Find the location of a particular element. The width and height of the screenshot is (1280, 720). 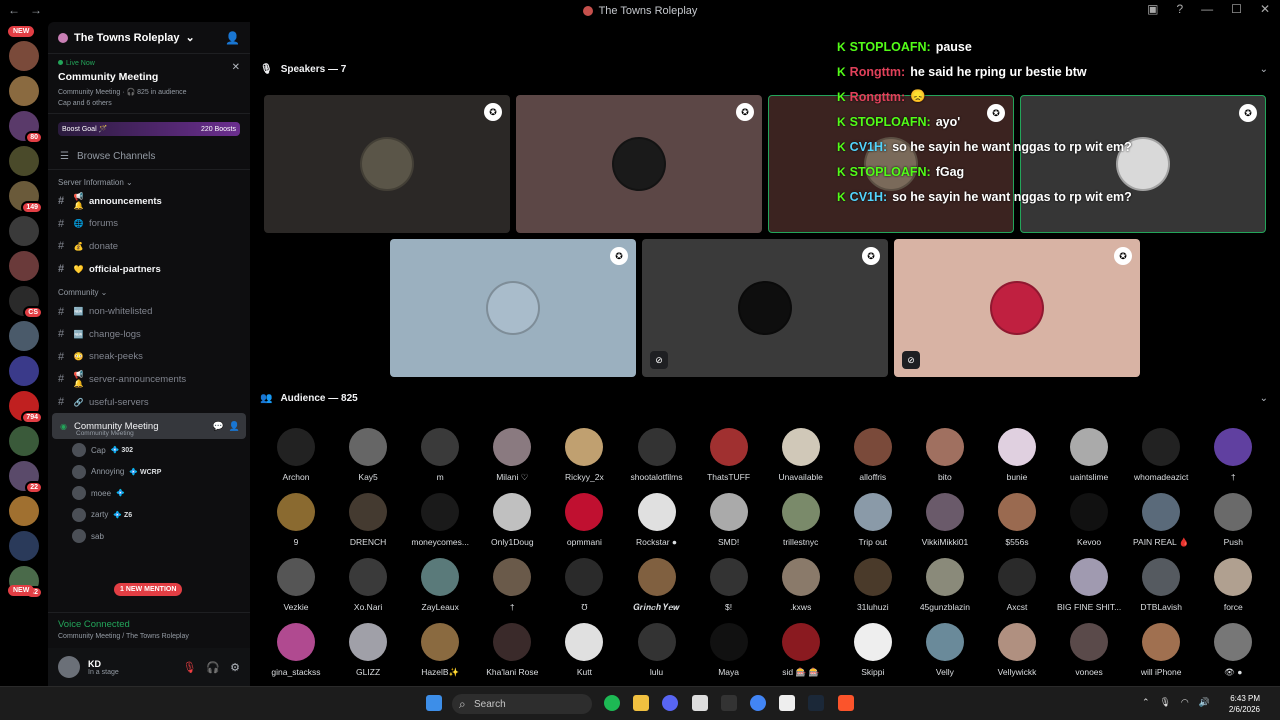

collapse-audience-icon: ⌄ is located at coordinates (1264, 398).